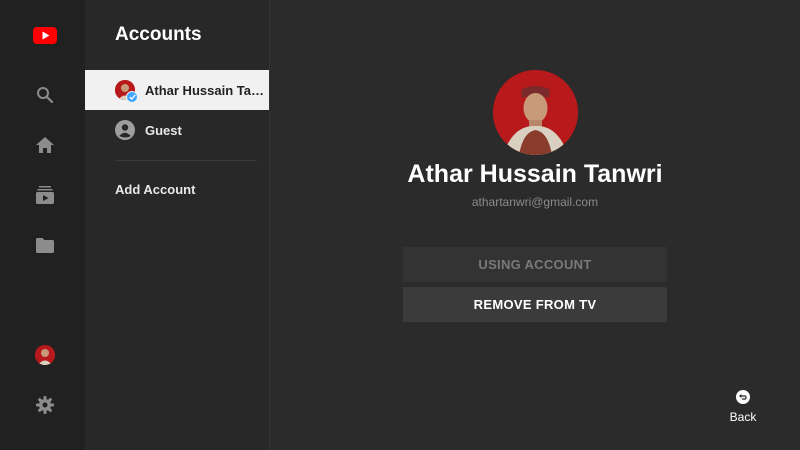 The width and height of the screenshot is (800, 450). Describe the element at coordinates (535, 304) in the screenshot. I see `remove-from-tv-button: REMOVE FROM TV` at that location.